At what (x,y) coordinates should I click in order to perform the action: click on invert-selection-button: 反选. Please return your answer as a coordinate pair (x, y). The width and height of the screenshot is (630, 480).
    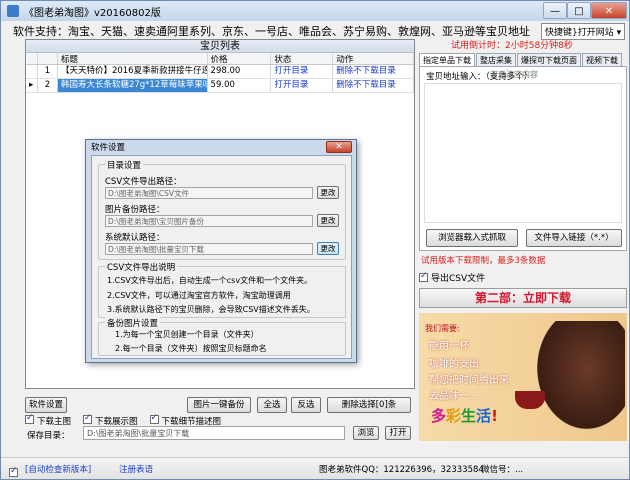
    Looking at the image, I should click on (306, 405).